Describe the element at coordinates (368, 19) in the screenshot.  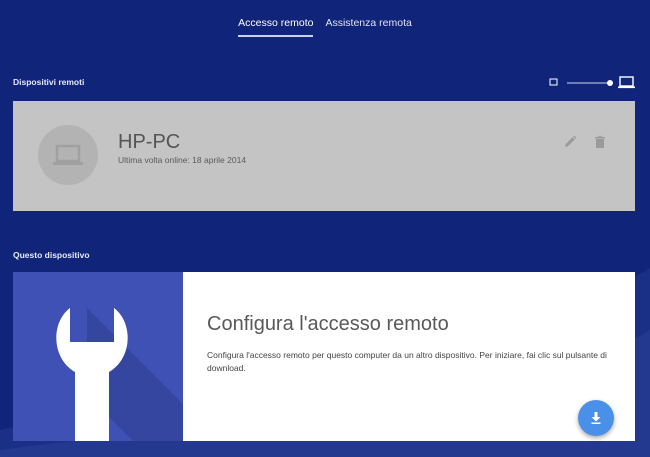
I see `tab-remote-support: Assistenza remota` at that location.